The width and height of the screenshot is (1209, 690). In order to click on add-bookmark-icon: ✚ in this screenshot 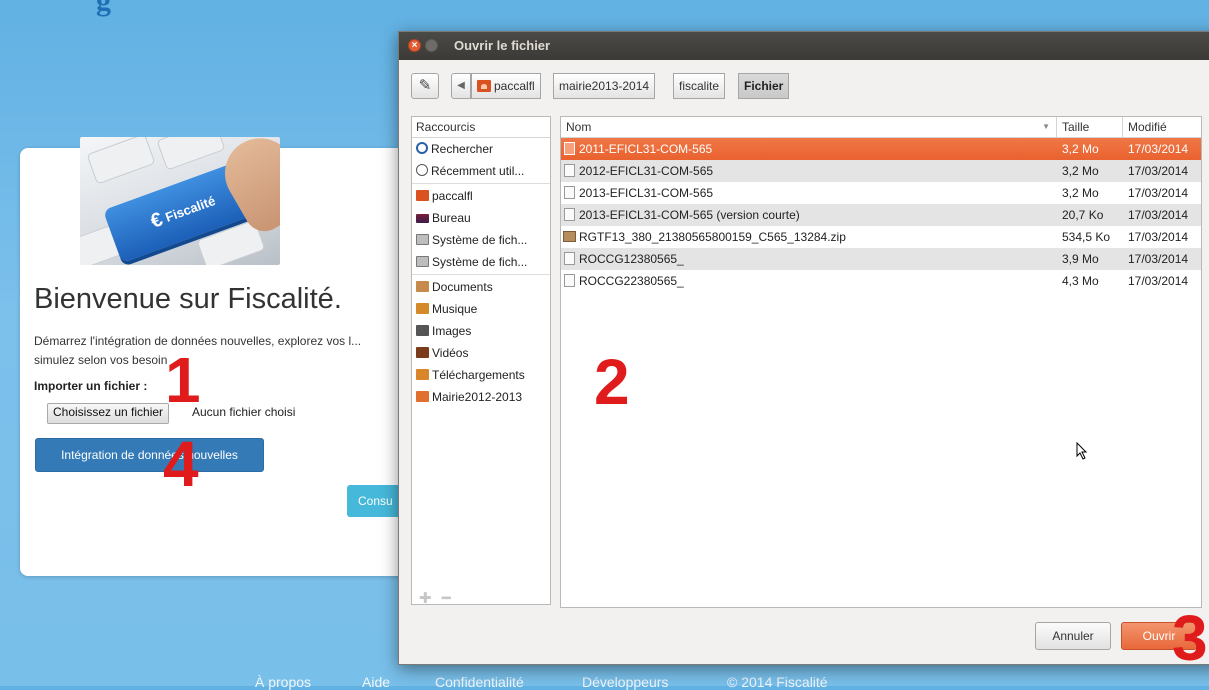, I will do `click(425, 598)`.